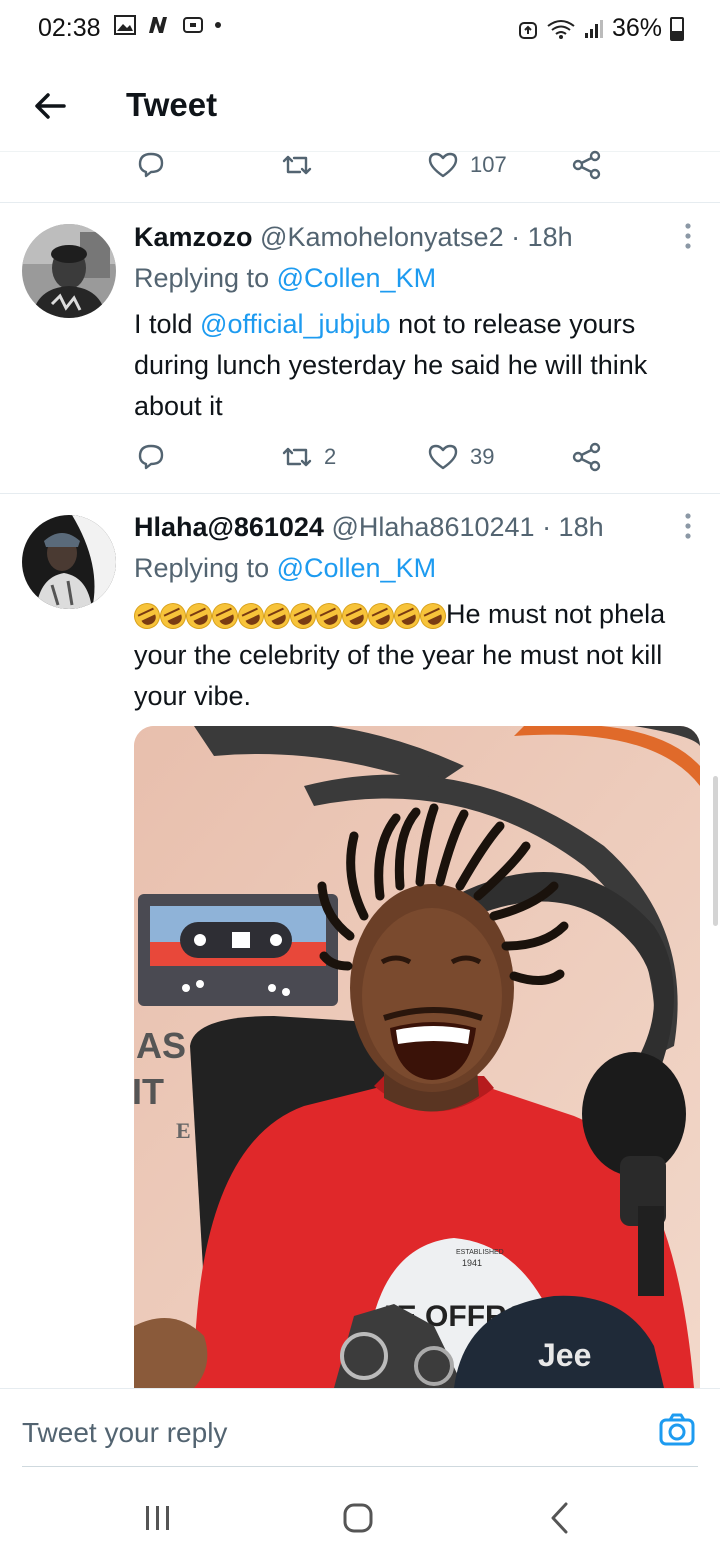 This screenshot has width=720, height=1560. Describe the element at coordinates (480, 1252) in the screenshot. I see `shirt-small-text: ESTABLISHED` at that location.